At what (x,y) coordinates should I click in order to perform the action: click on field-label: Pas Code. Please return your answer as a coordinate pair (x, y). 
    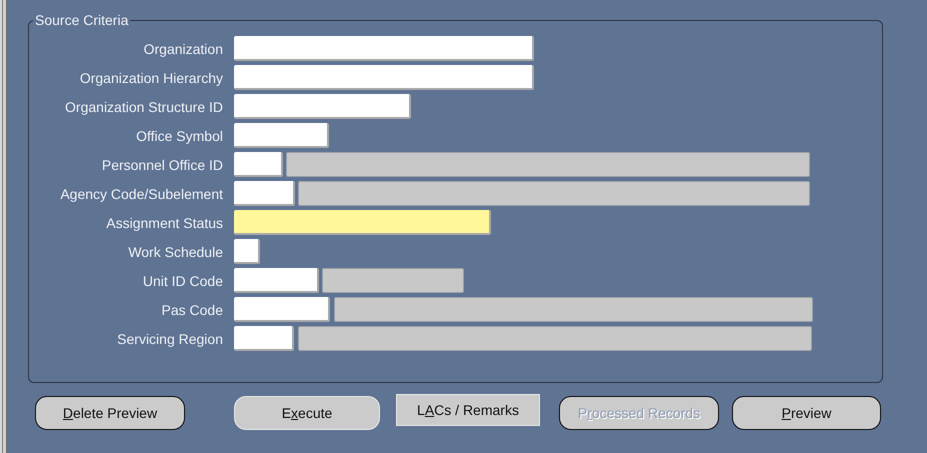
    Looking at the image, I should click on (192, 310).